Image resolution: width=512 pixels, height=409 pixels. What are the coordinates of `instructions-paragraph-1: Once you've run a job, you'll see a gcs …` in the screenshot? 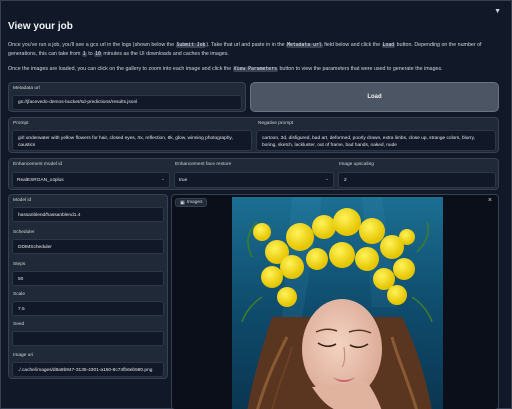 It's located at (258, 50).